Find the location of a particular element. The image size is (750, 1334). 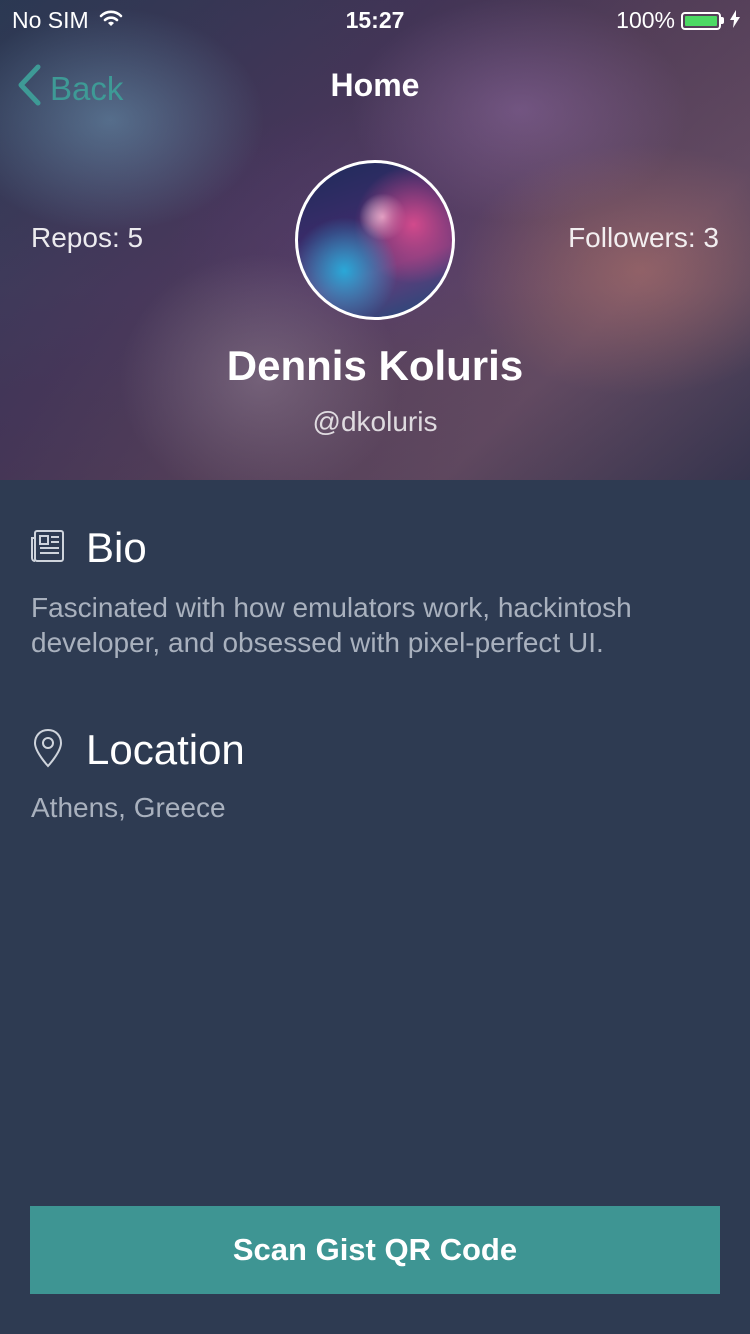

navigation-bar: Back Home is located at coordinates (375, 85).